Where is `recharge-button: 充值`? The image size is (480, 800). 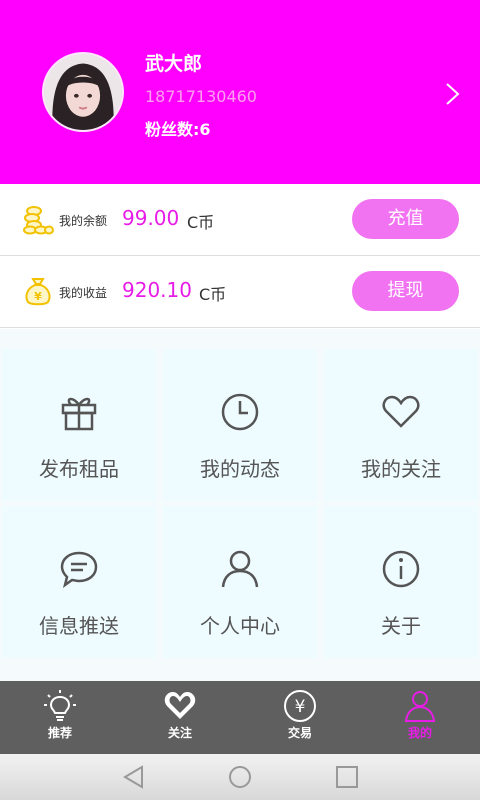 recharge-button: 充值 is located at coordinates (405, 219).